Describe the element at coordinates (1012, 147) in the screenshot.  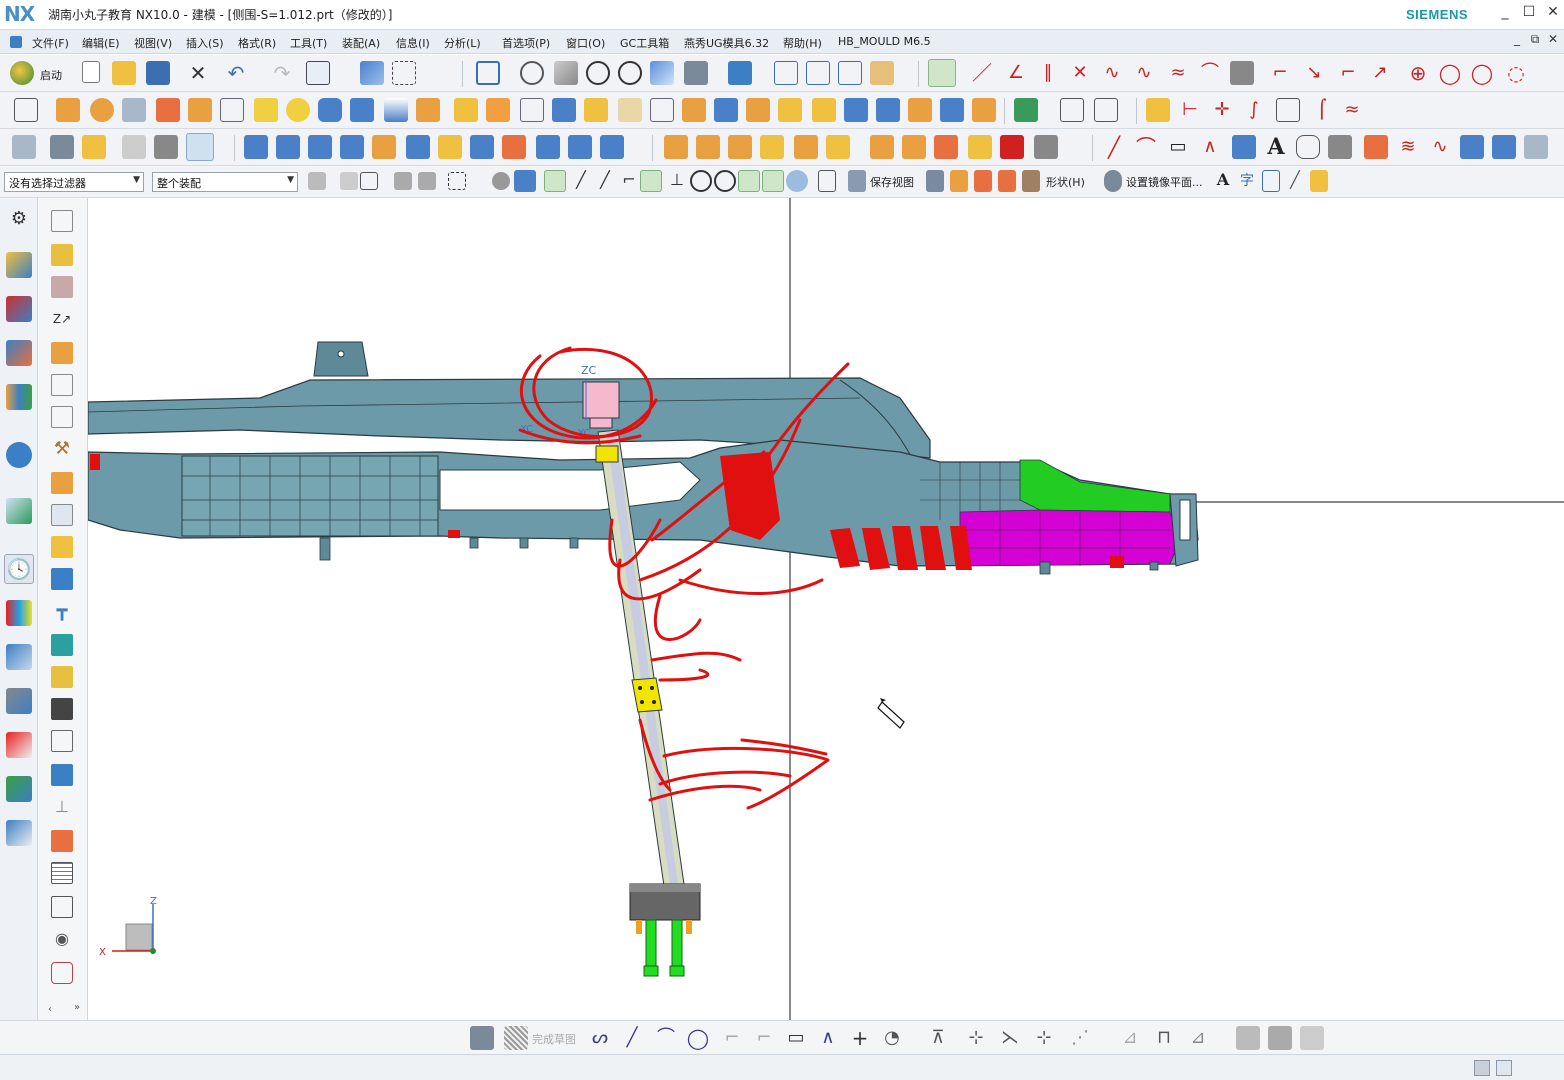
I see `highlight-icon` at that location.